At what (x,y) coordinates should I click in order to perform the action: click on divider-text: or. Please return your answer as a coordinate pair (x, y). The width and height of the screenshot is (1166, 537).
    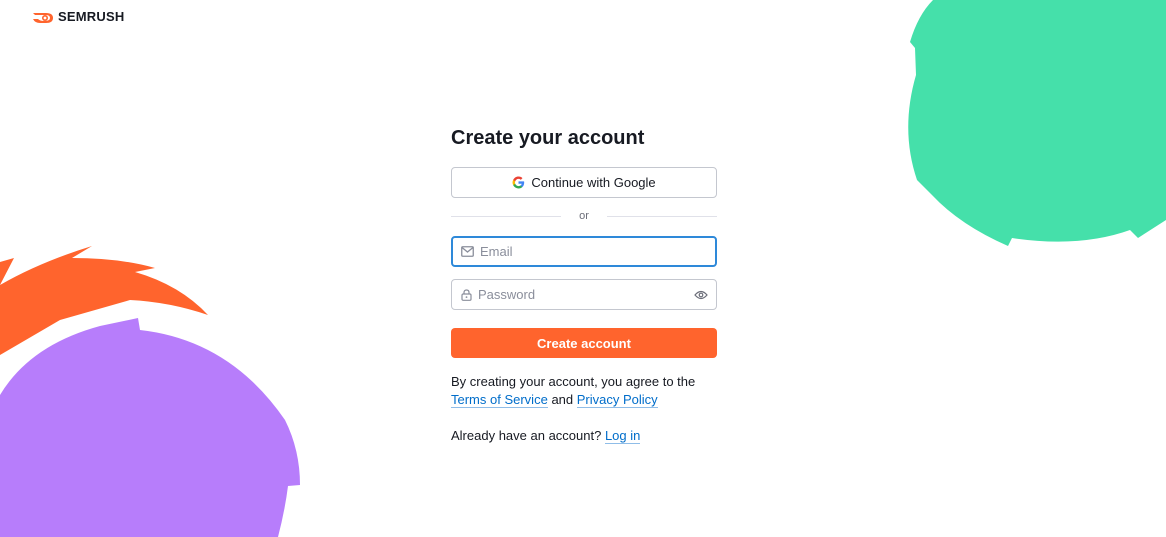
    Looking at the image, I should click on (584, 216).